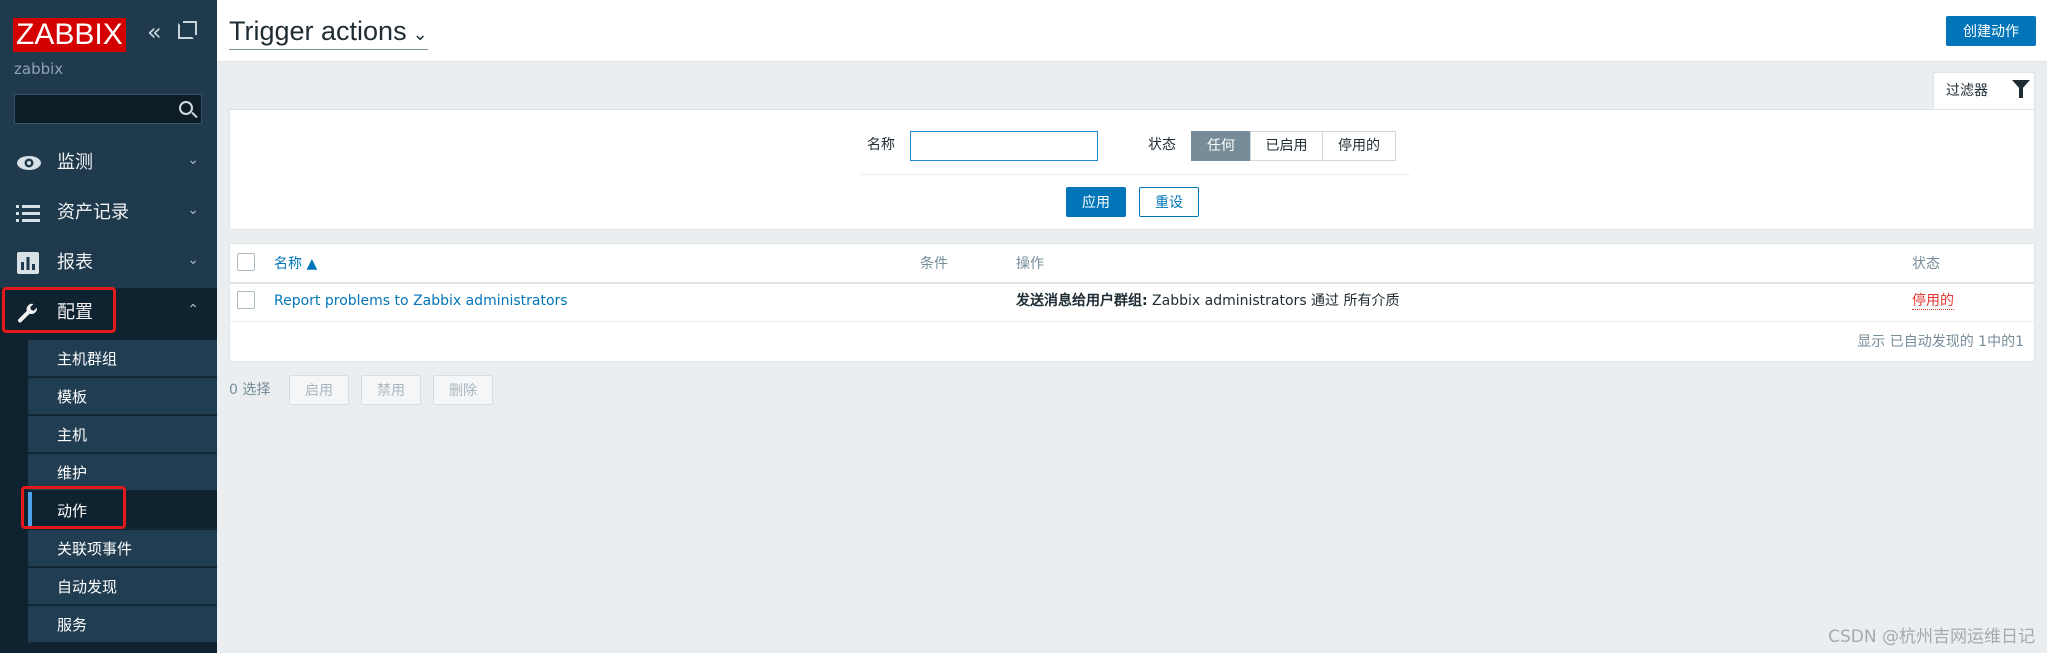  Describe the element at coordinates (72, 625) in the screenshot. I see `submenu-label: 服务` at that location.